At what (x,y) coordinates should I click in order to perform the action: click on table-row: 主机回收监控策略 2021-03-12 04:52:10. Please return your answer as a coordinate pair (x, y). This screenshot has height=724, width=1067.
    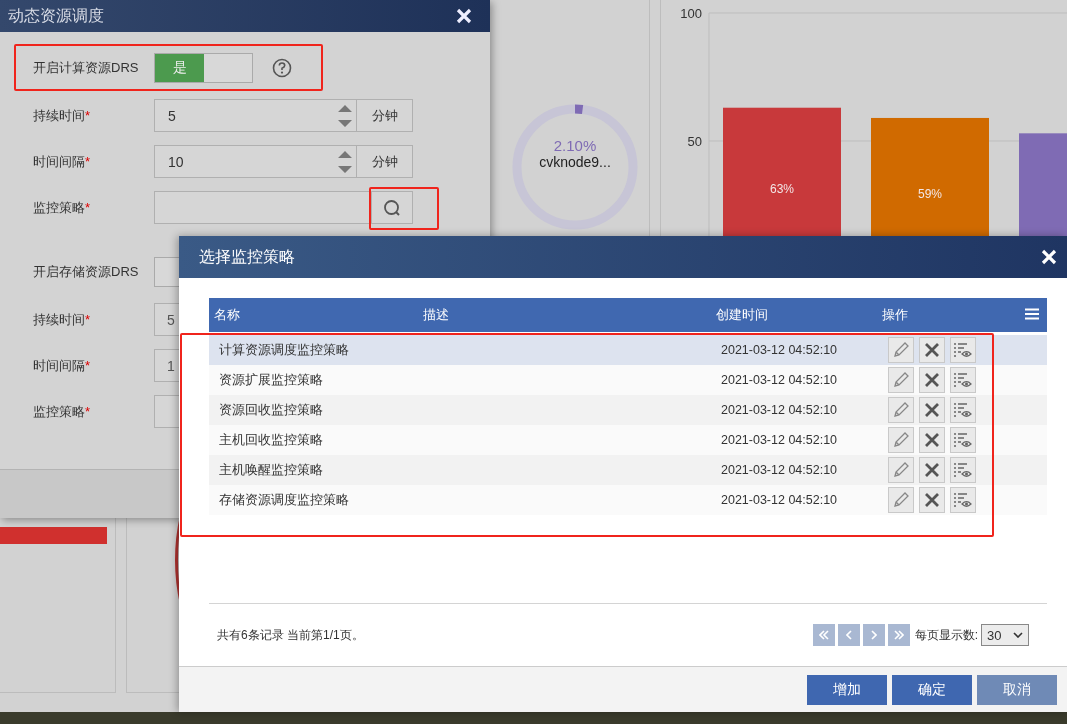
    Looking at the image, I should click on (628, 440).